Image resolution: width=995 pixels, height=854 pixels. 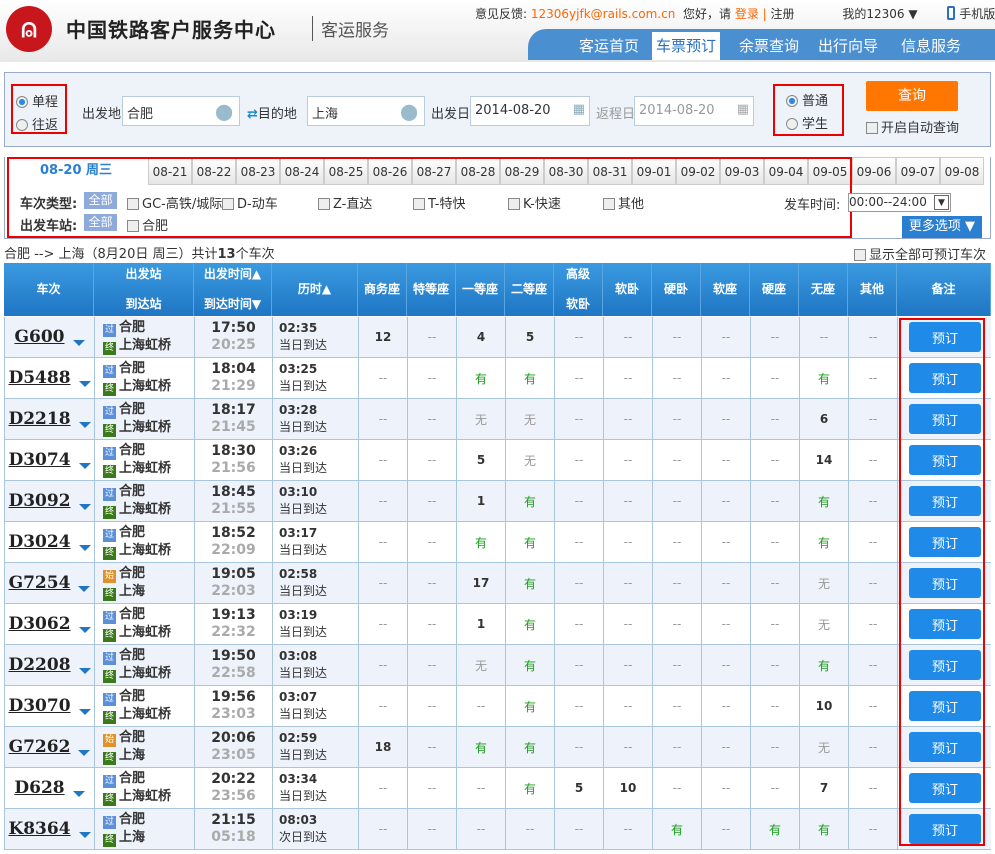 I want to click on column-header: 出发时间▲ 到达时间▼, so click(x=233, y=289).